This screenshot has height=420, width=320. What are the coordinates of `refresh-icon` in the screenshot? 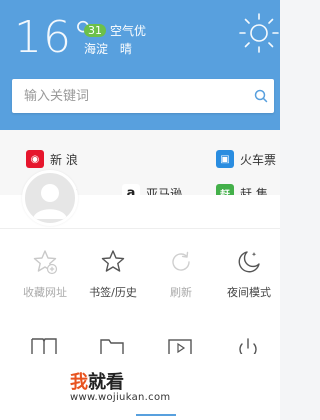 It's located at (181, 261).